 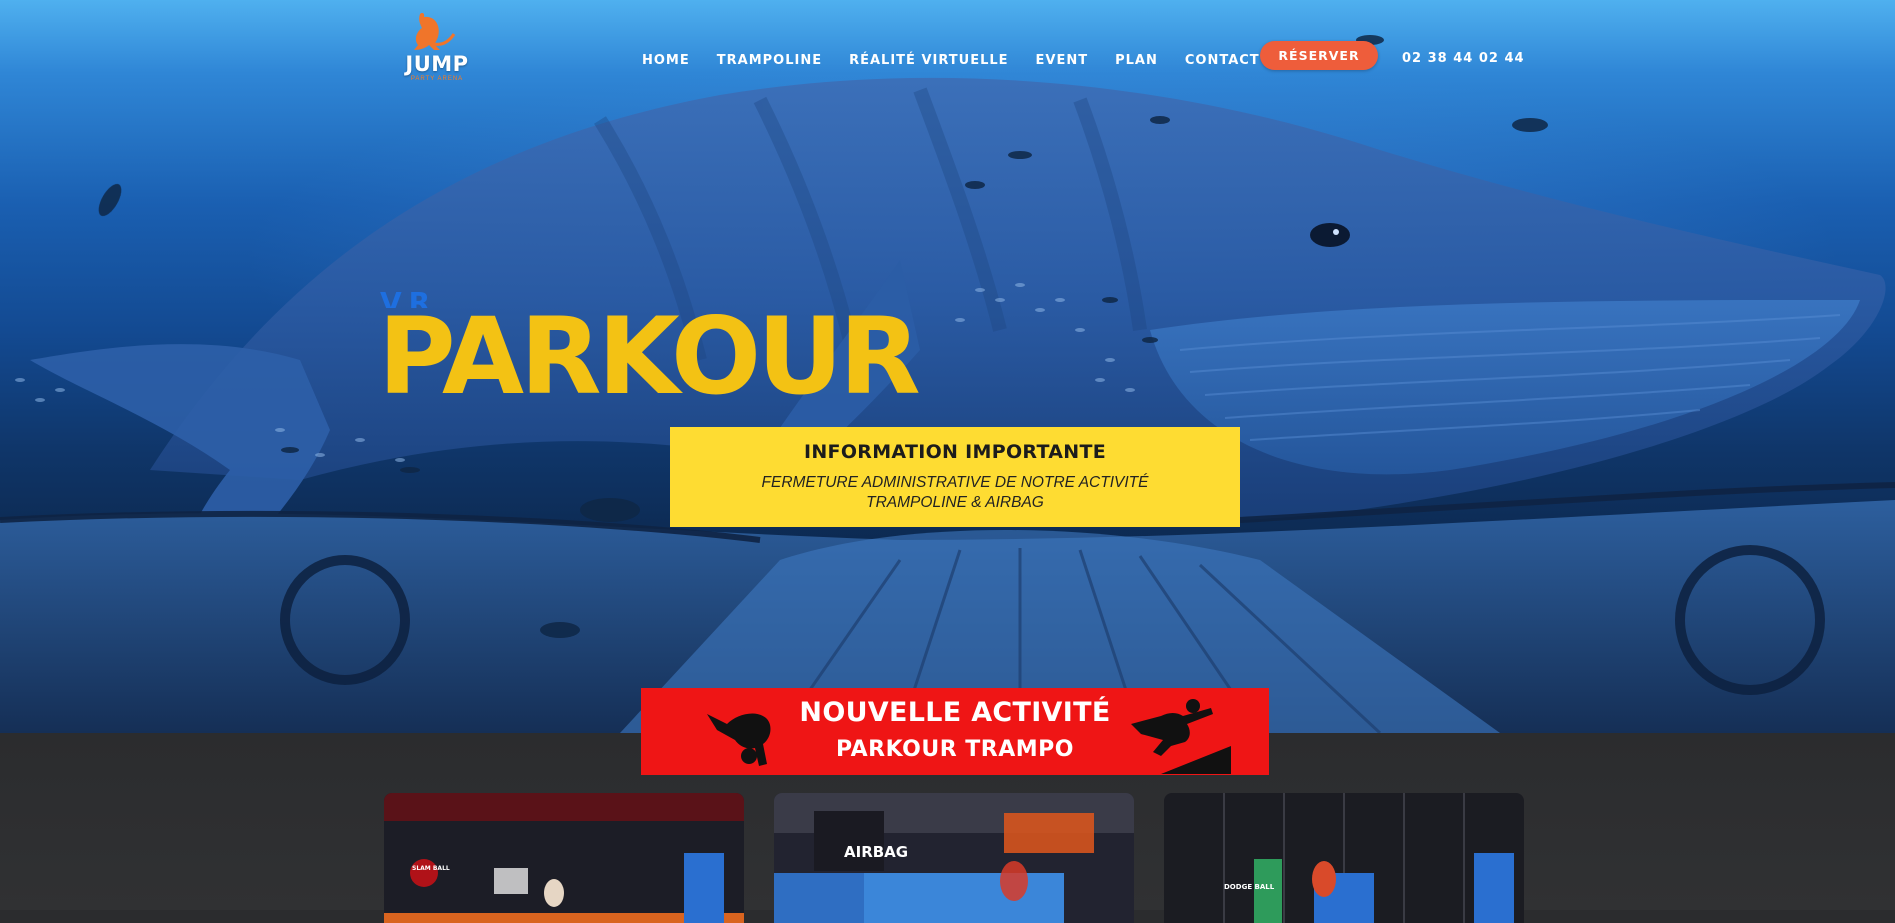 I want to click on site-logo: JUMP PARTY ARENA, so click(x=437, y=49).